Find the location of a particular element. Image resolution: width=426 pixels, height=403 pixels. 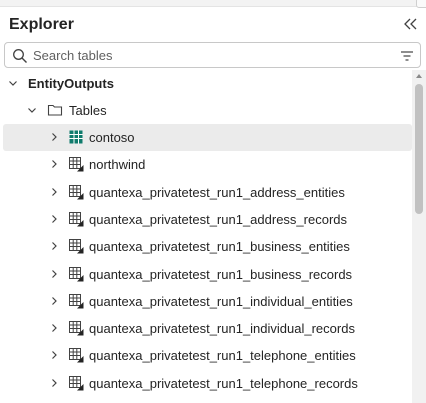

folder-label: Tables is located at coordinates (88, 110).